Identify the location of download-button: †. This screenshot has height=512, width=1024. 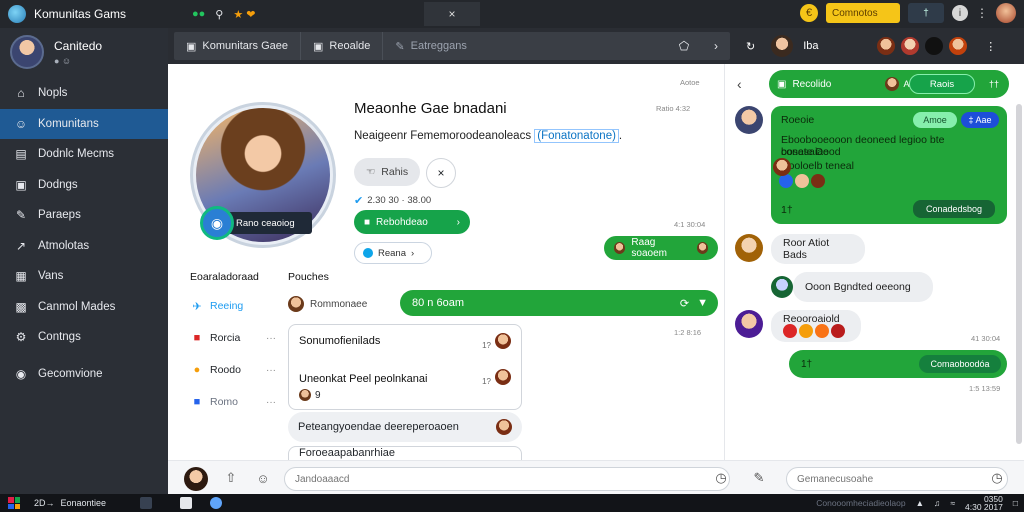
(926, 13).